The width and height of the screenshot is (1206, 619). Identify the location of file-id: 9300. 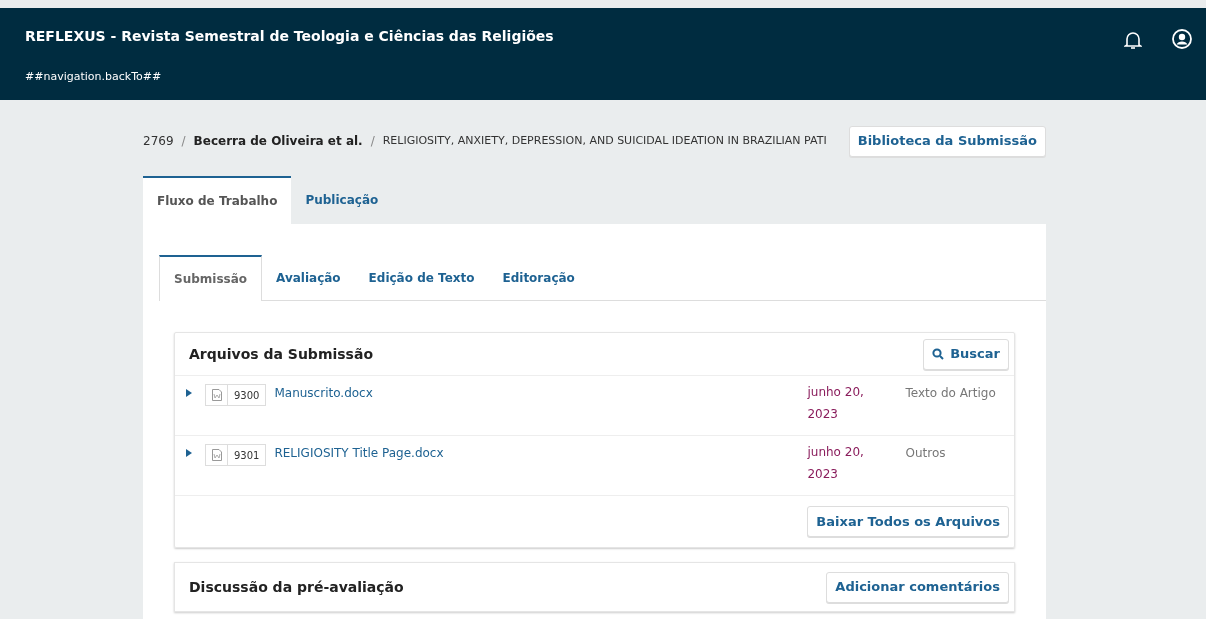
(247, 395).